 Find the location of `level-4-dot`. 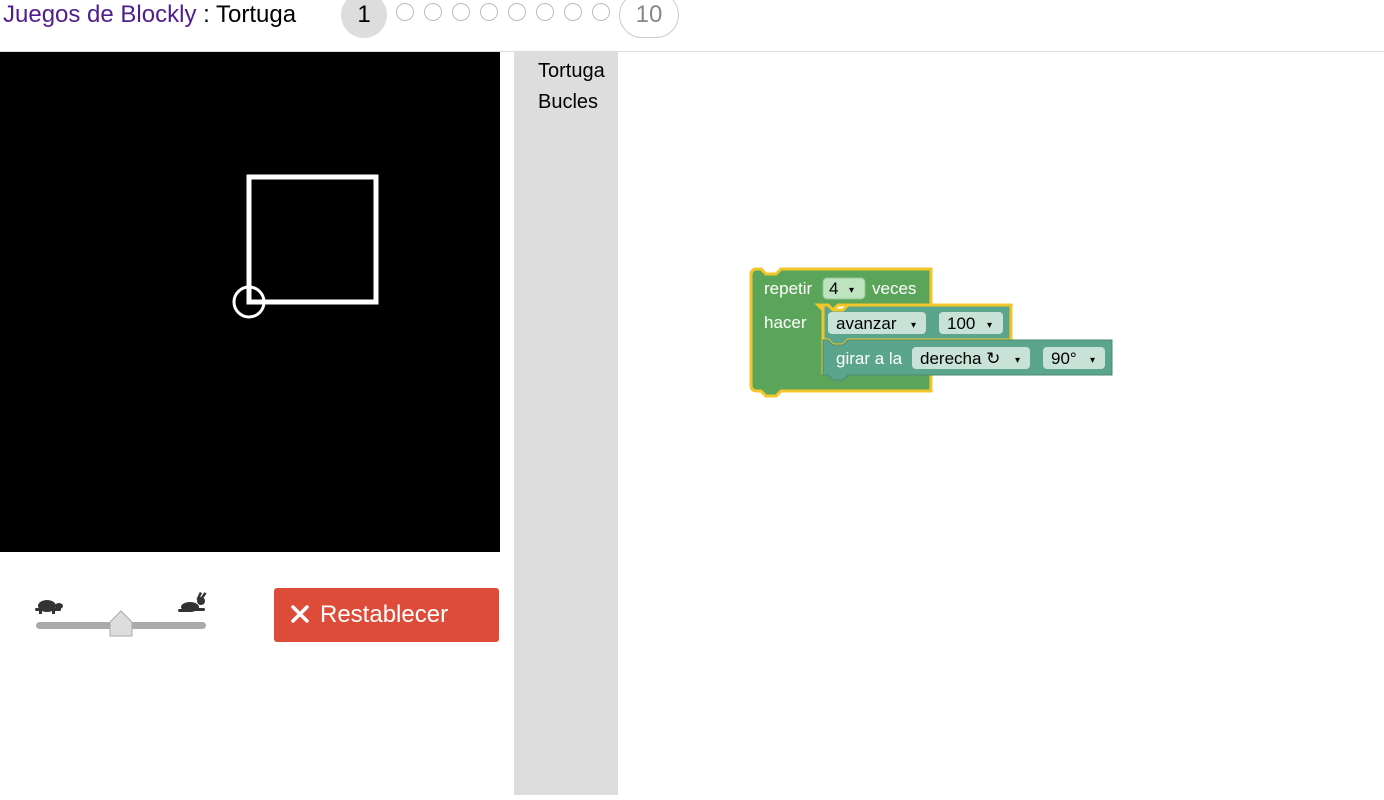

level-4-dot is located at coordinates (461, 12).